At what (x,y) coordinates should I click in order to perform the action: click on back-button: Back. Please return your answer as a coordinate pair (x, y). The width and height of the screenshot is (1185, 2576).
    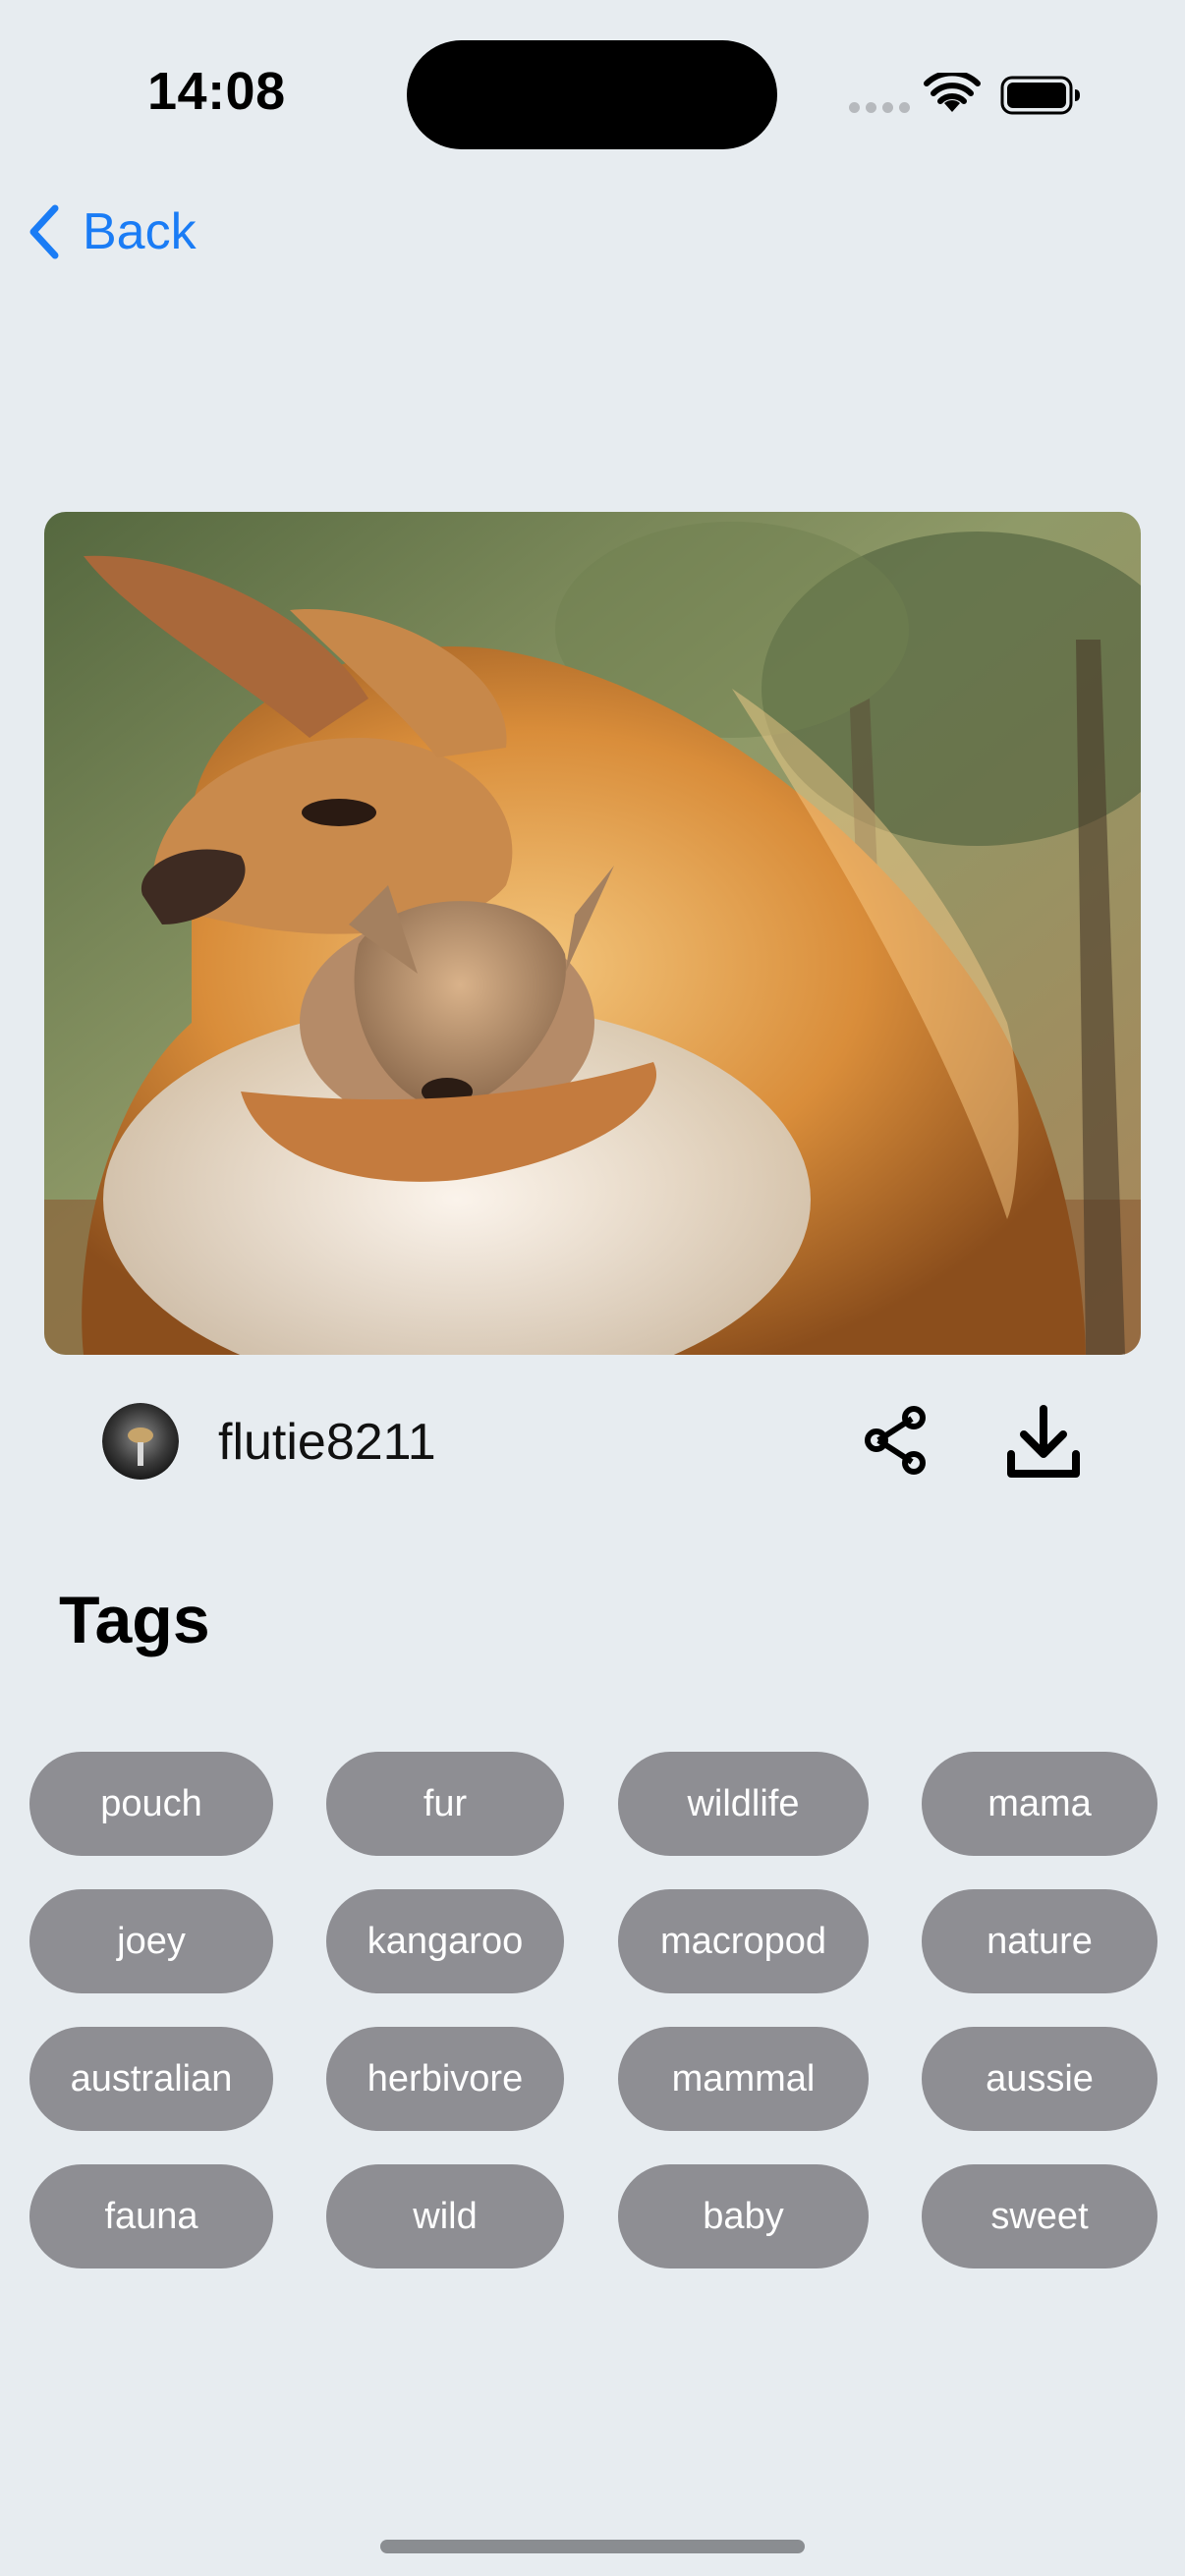
    Looking at the image, I should click on (111, 232).